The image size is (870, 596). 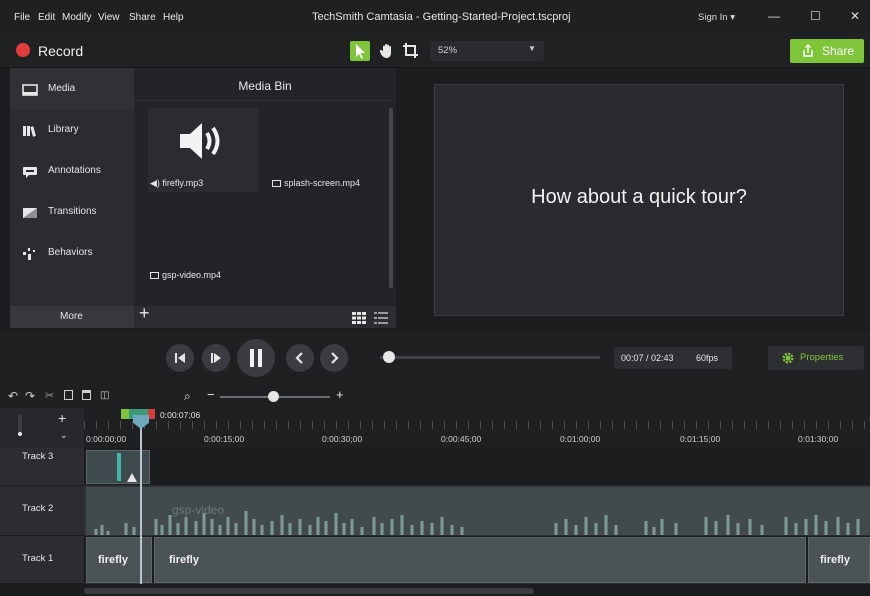 I want to click on timeline-zoom-handle, so click(x=273, y=396).